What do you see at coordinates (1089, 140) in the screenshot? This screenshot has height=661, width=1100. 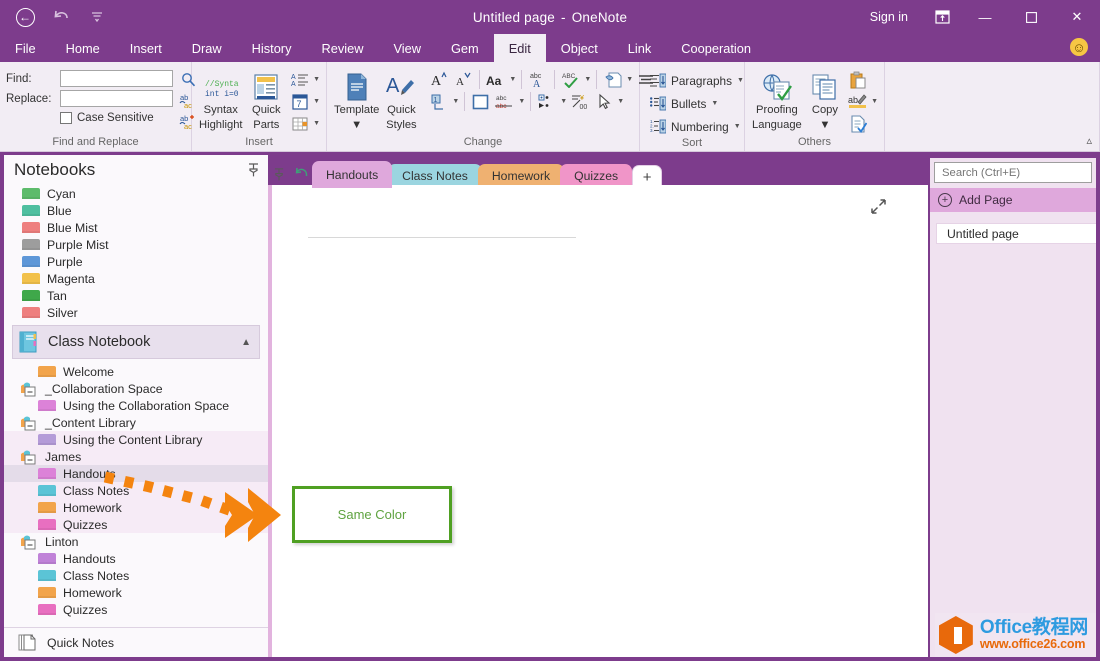 I see `collapse-ribbon-button: ▵` at bounding box center [1089, 140].